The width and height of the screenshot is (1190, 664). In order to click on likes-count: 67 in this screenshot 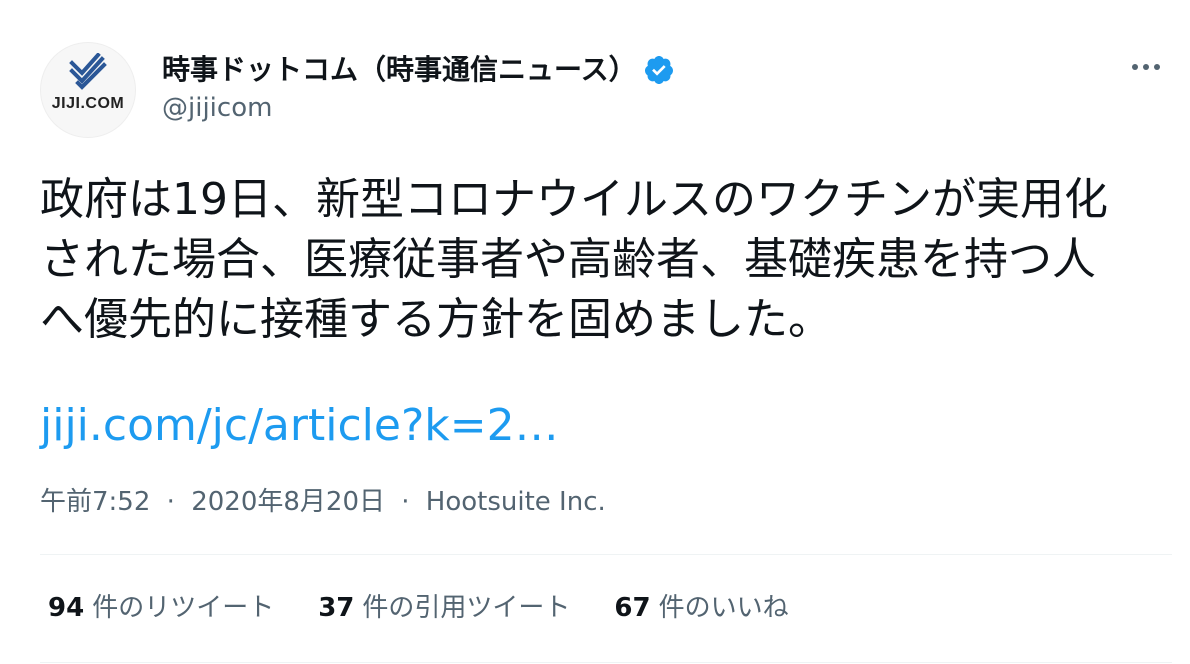, I will do `click(632, 608)`.